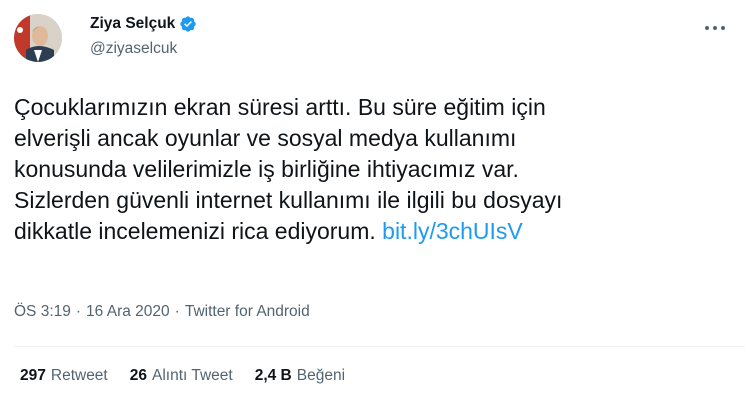 Image resolution: width=745 pixels, height=406 pixels. What do you see at coordinates (379, 346) in the screenshot?
I see `divider` at bounding box center [379, 346].